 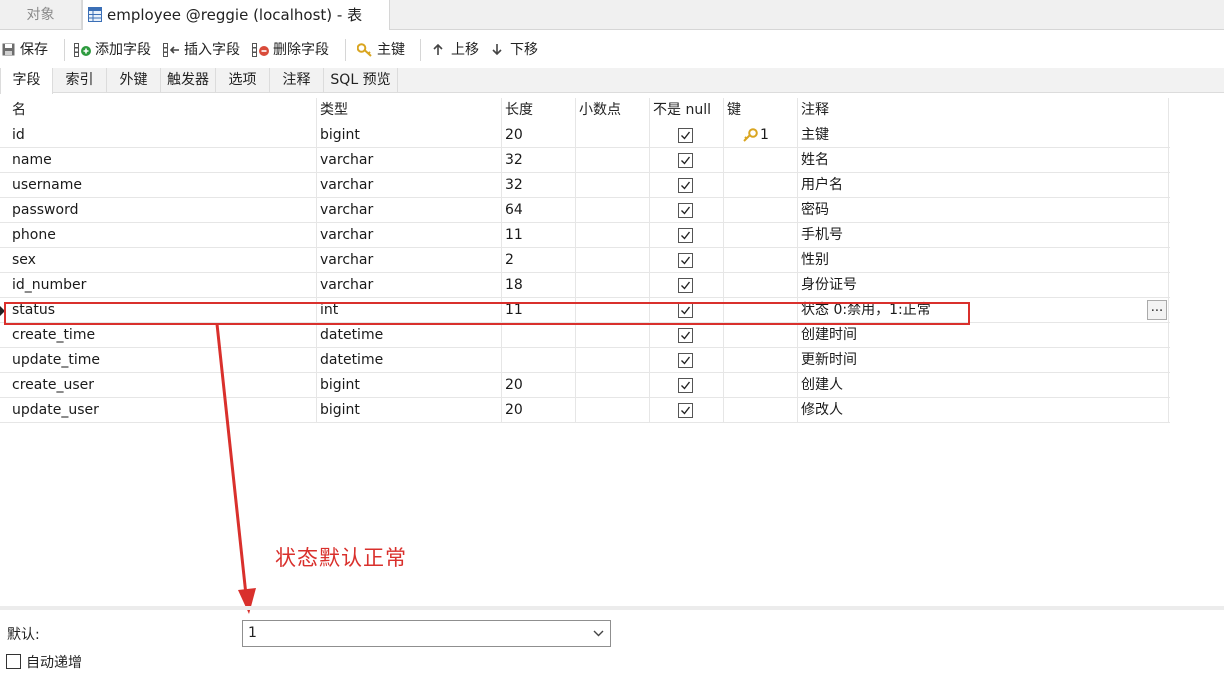 I want to click on chevron-down-icon, so click(x=598, y=633).